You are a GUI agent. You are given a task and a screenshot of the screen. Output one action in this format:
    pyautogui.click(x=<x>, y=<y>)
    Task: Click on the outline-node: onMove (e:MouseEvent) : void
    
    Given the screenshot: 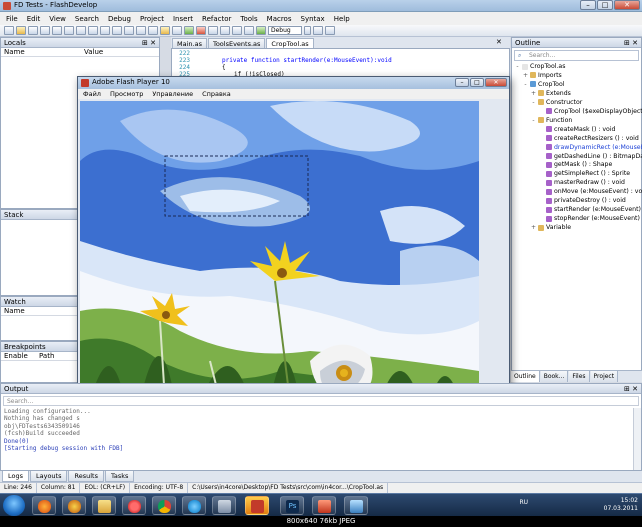 What is the action you would take?
    pyautogui.click(x=590, y=191)
    